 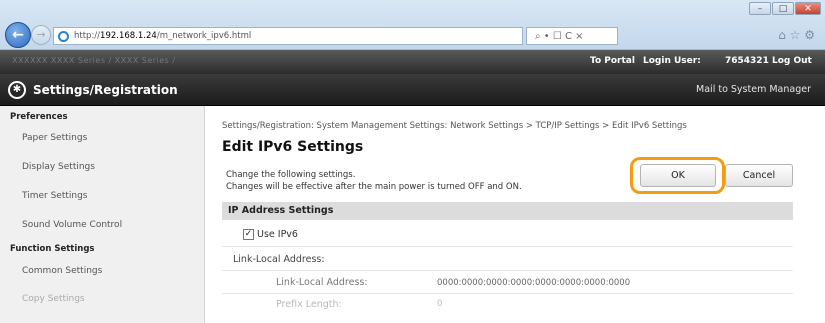 I want to click on back-arrow-icon: ←, so click(x=18, y=35).